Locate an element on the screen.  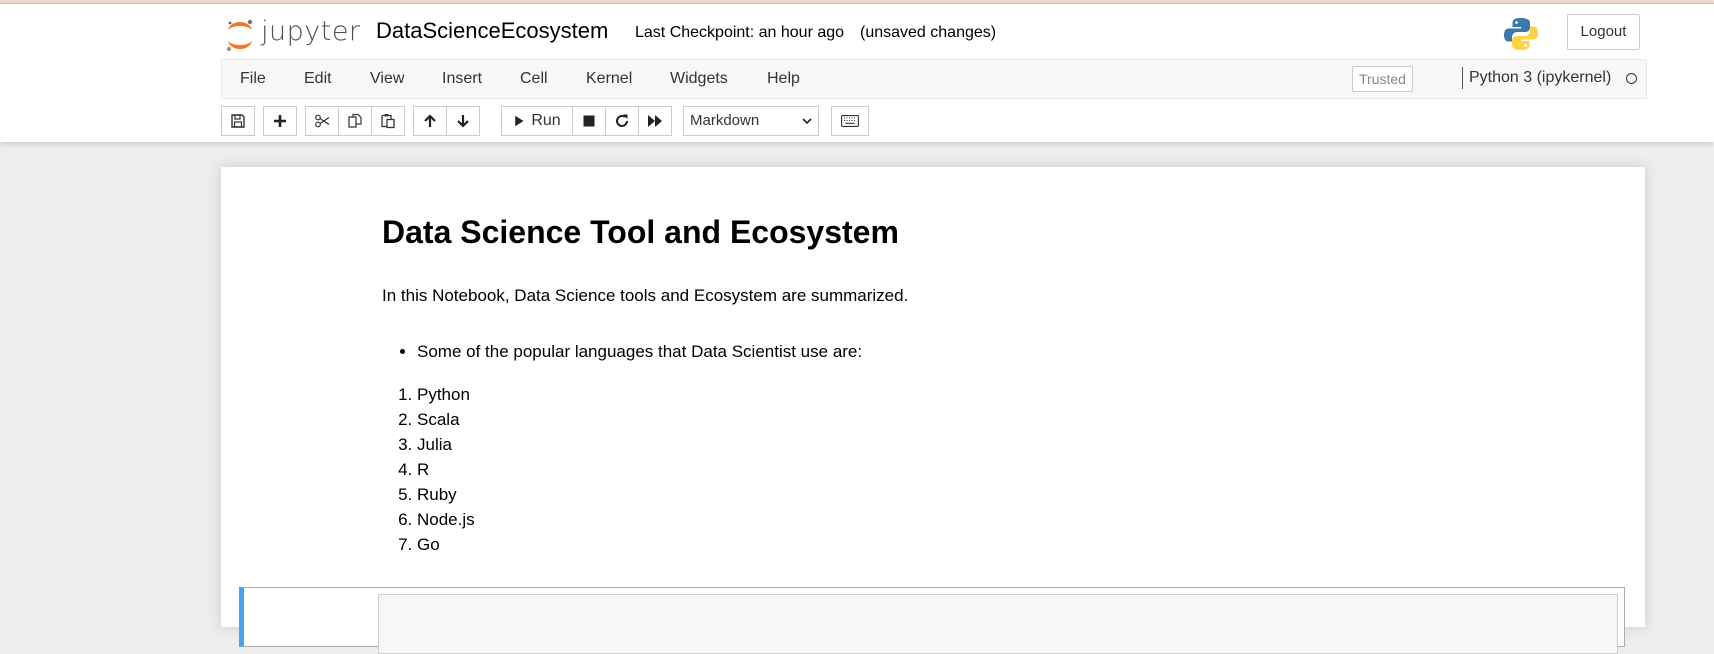
copy-icon is located at coordinates (355, 120).